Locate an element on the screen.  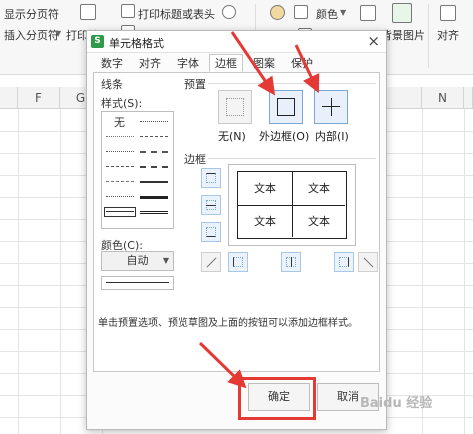
arrow-to-ok is located at coordinates (222, 365).